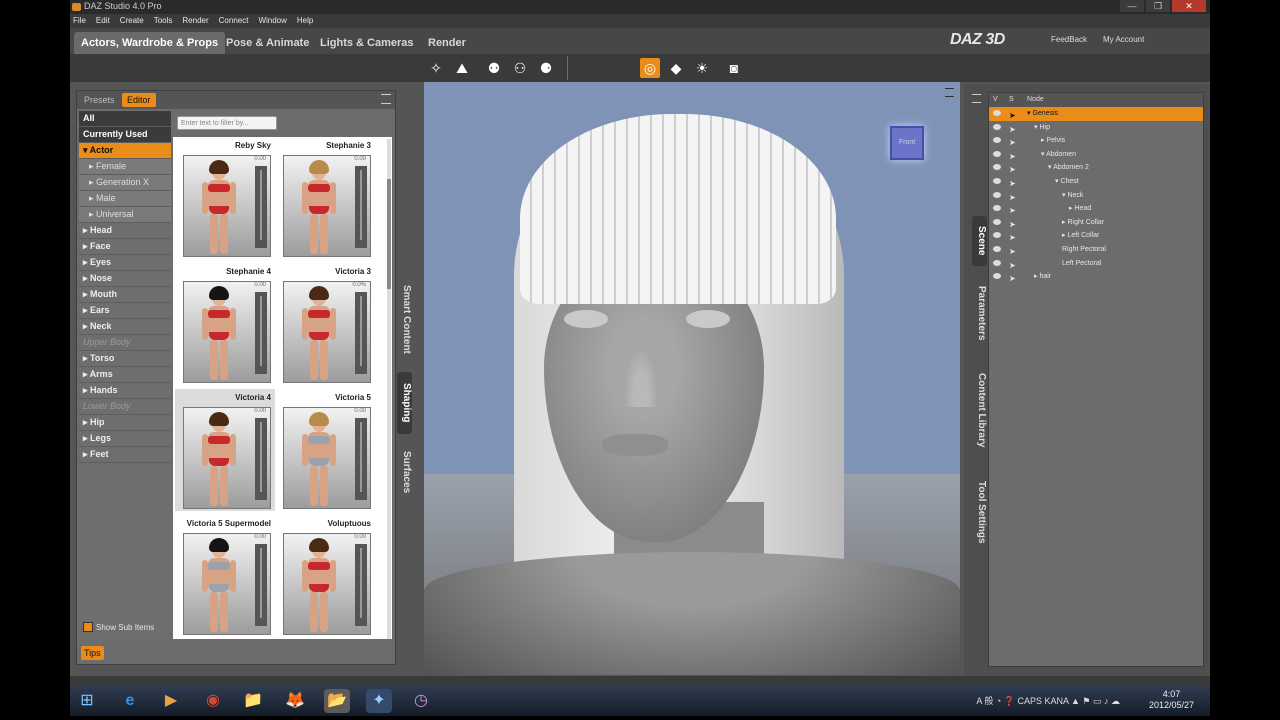  I want to click on column-visible: V, so click(995, 99).